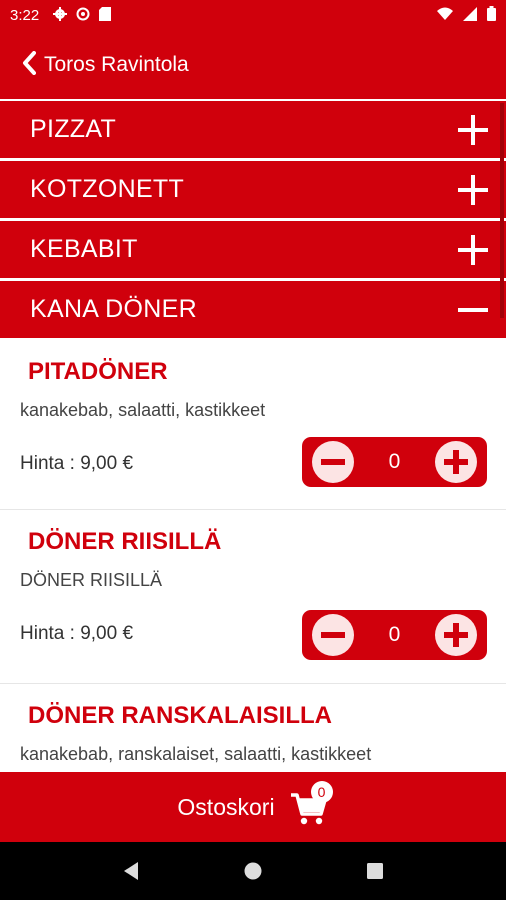 This screenshot has width=506, height=900. Describe the element at coordinates (107, 189) in the screenshot. I see `category-label: KOTZONETT` at that location.